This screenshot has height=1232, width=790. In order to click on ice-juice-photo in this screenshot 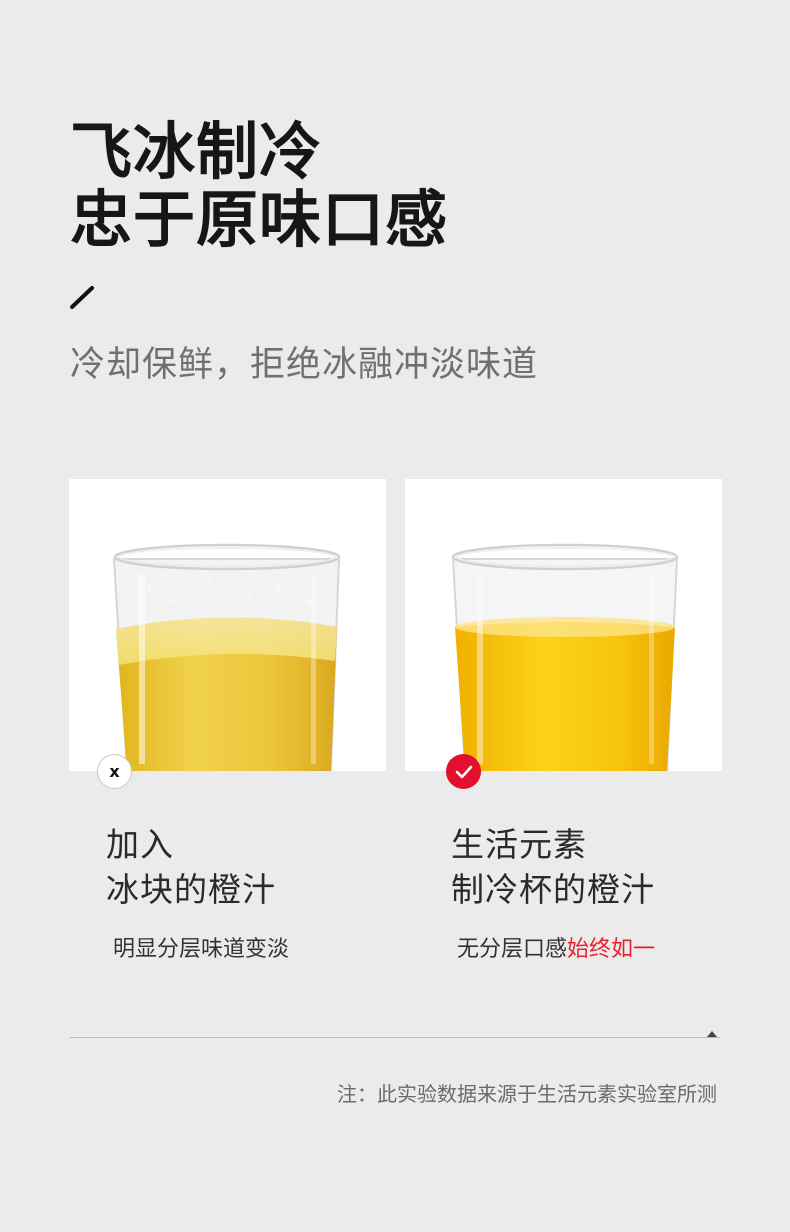, I will do `click(227, 625)`.